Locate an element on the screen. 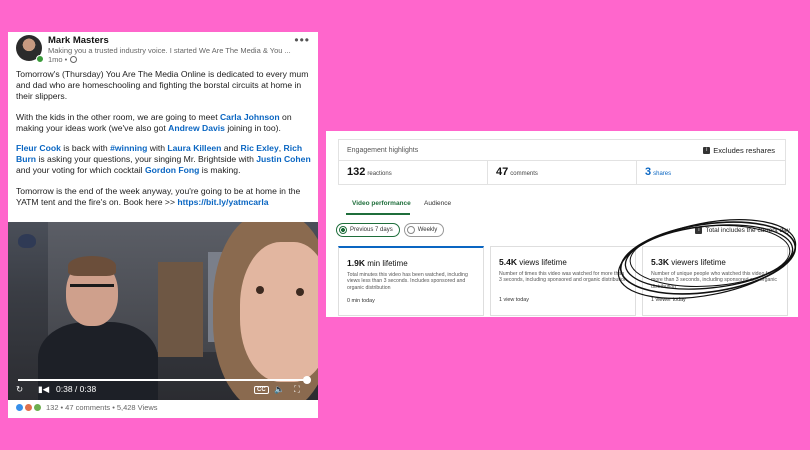  replay-icon: ↻ is located at coordinates (19, 389).